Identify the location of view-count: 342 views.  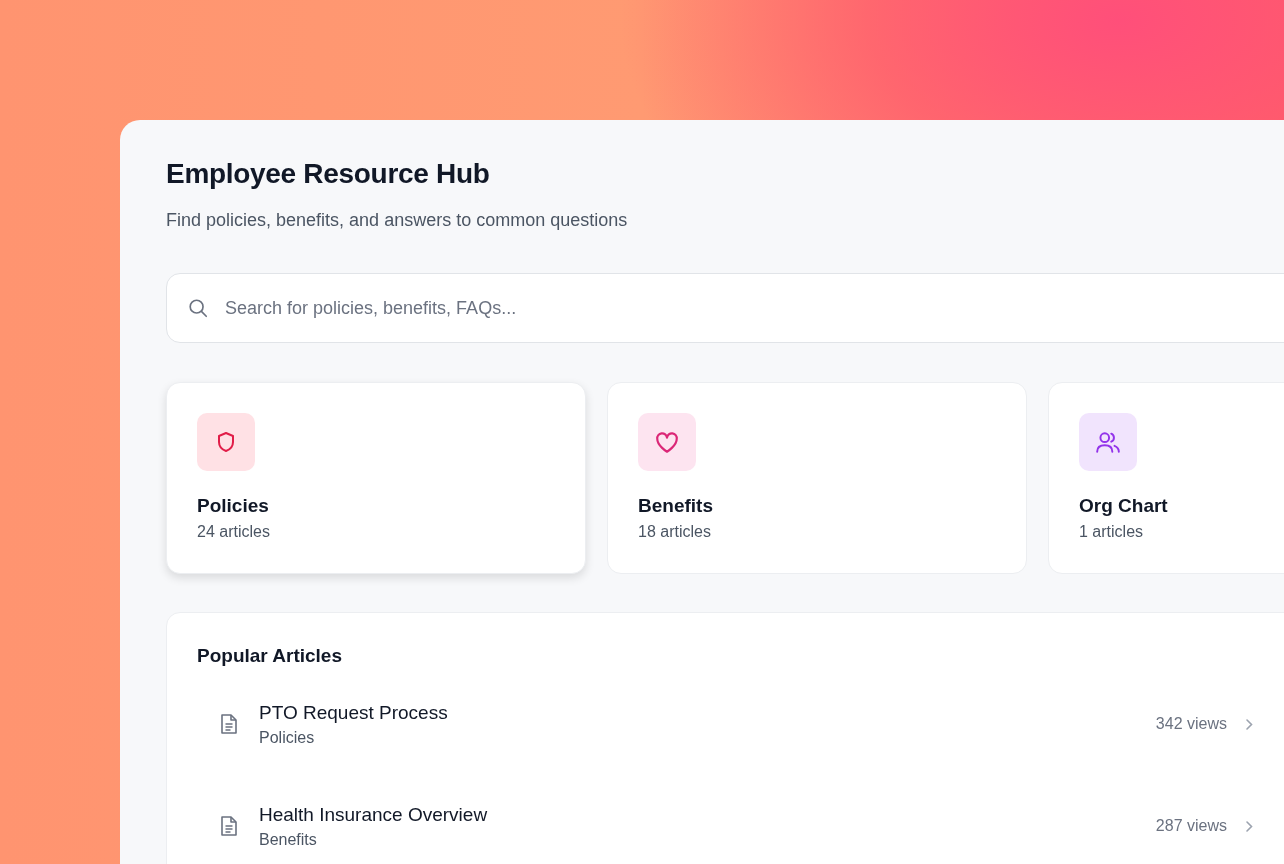
(1191, 724).